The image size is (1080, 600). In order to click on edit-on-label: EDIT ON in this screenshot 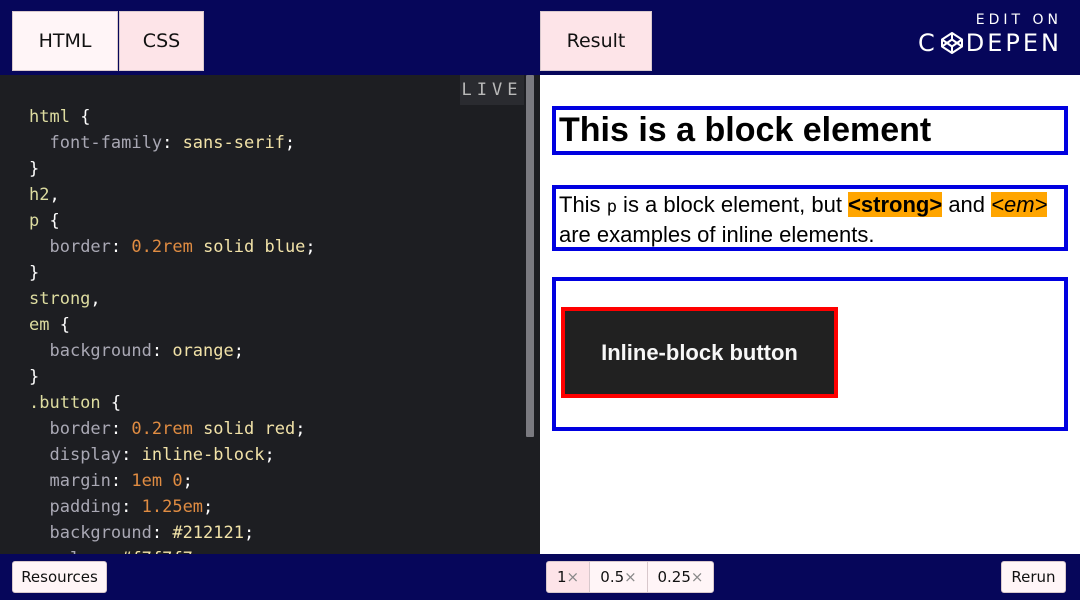, I will do `click(1018, 20)`.